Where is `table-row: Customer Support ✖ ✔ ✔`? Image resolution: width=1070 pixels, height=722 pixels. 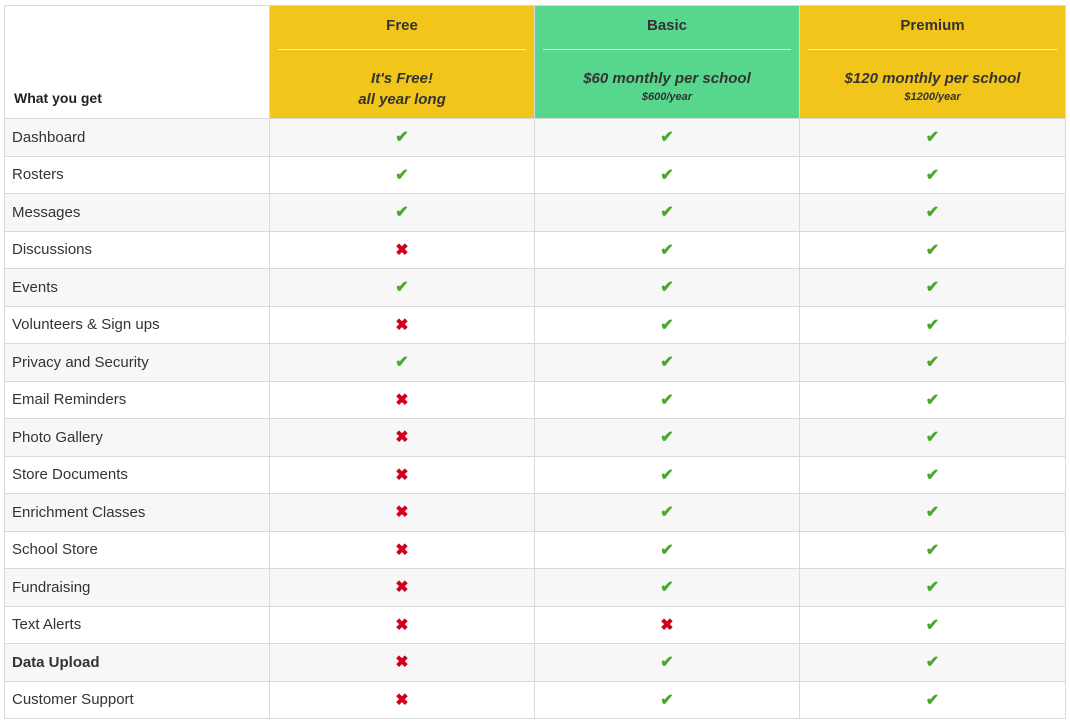 table-row: Customer Support ✖ ✔ ✔ is located at coordinates (535, 699).